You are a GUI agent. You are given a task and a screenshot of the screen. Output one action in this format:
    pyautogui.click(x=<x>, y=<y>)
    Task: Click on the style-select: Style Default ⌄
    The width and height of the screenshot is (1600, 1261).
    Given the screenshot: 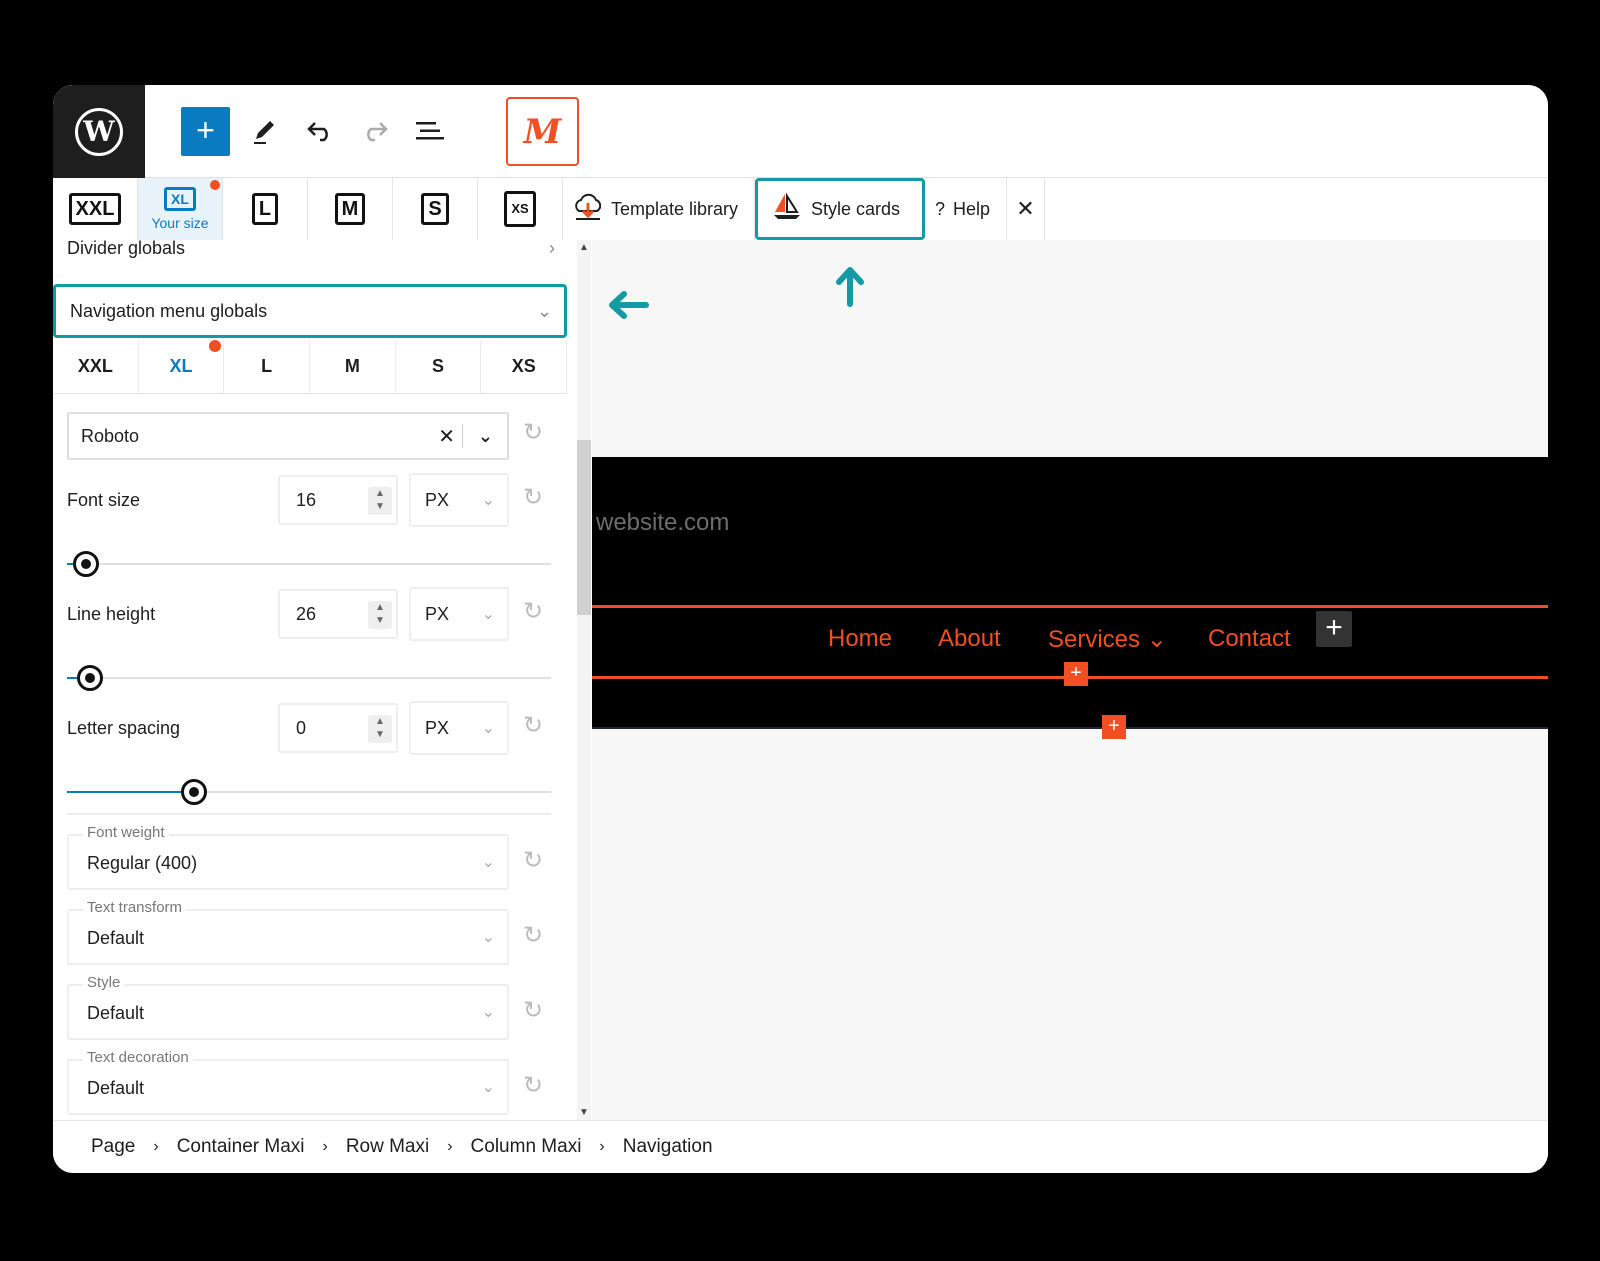 What is the action you would take?
    pyautogui.click(x=288, y=1007)
    